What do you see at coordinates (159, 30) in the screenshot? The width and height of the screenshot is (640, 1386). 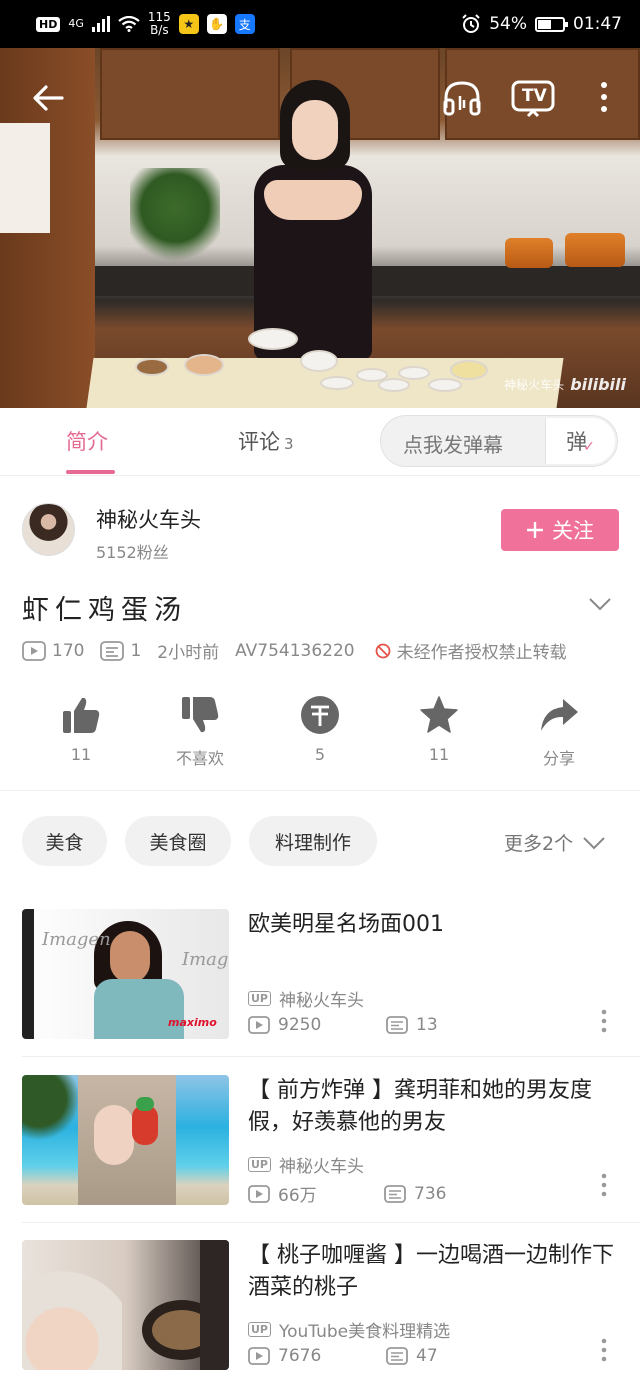 I see `speed-unit: B/s` at bounding box center [159, 30].